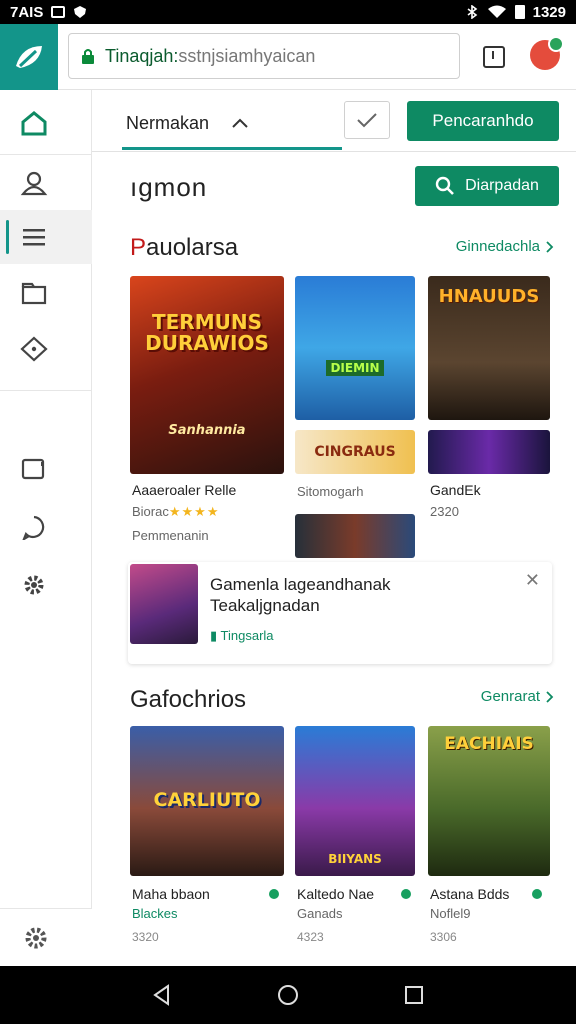 The width and height of the screenshot is (576, 1024). What do you see at coordinates (330, 491) in the screenshot?
I see `game-name: Sitomogarh` at bounding box center [330, 491].